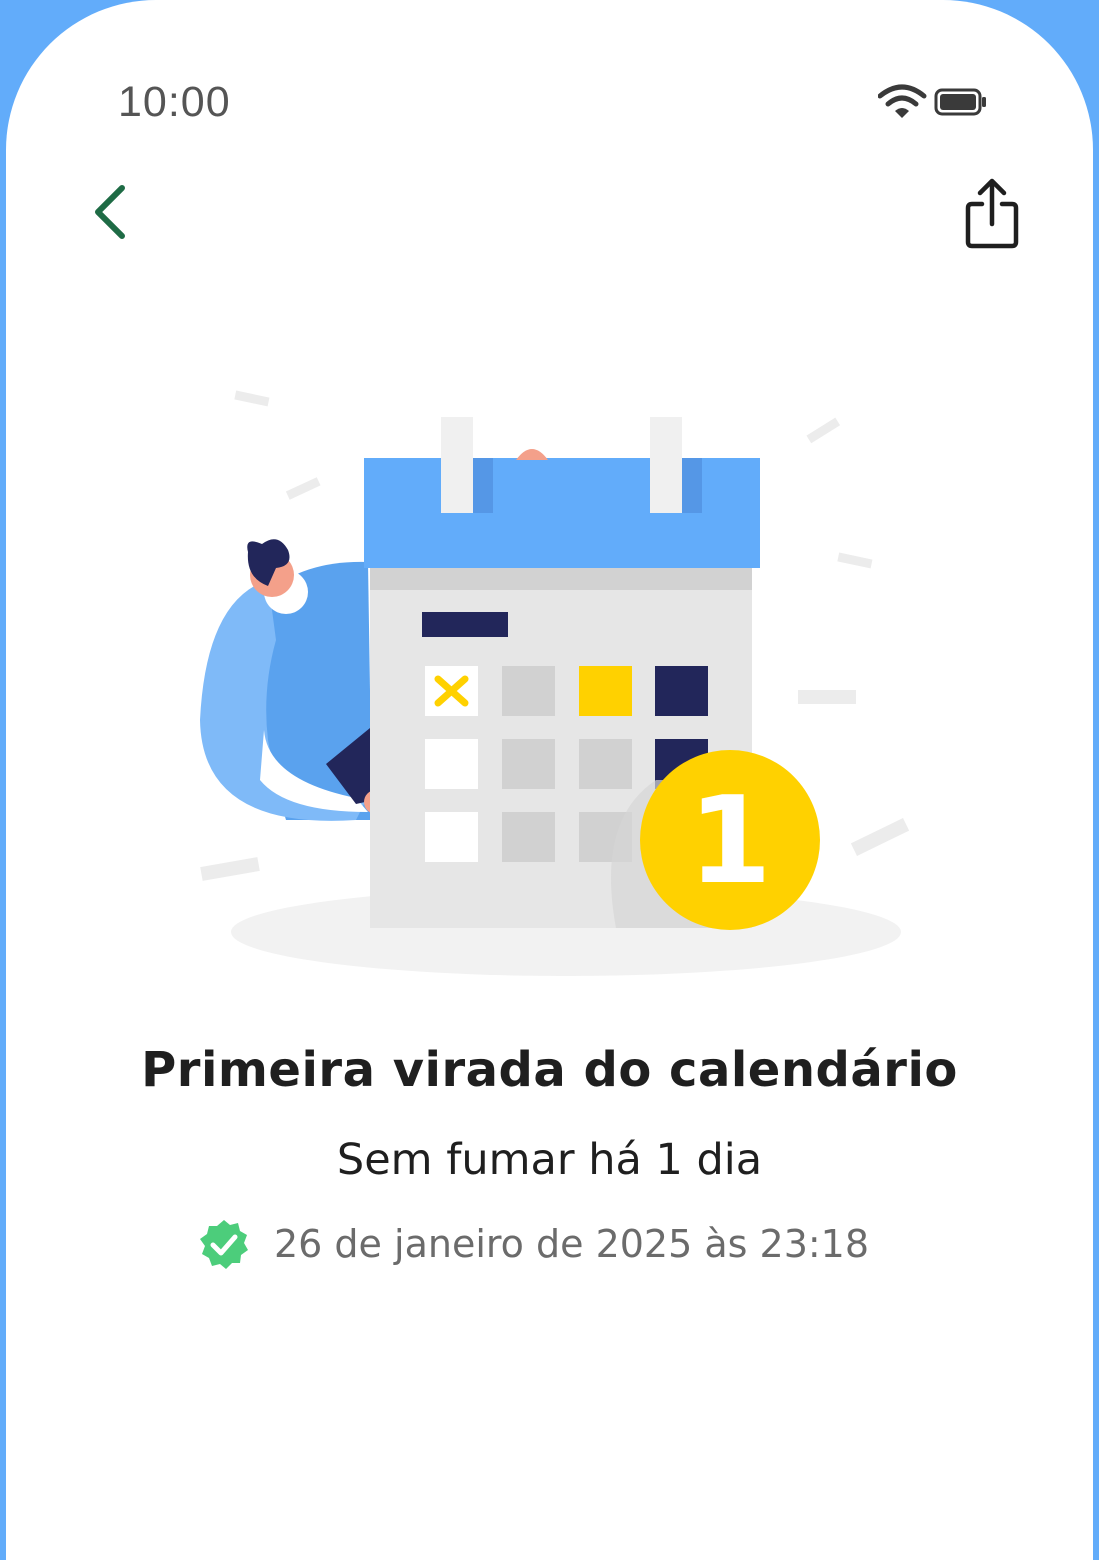 The height and width of the screenshot is (1560, 1099). I want to click on status-time: 10:00, so click(174, 102).